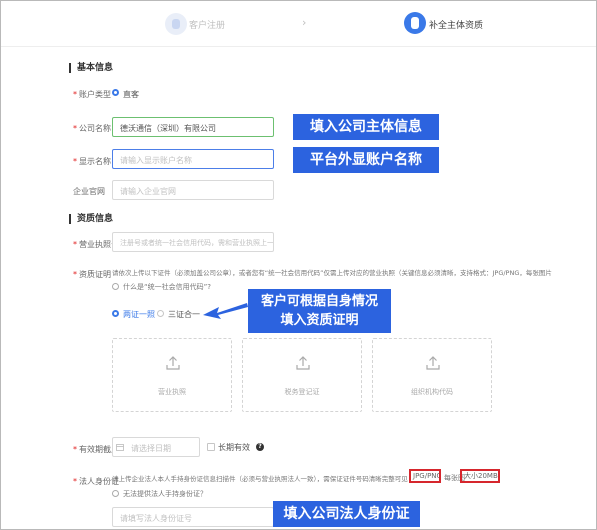 The height and width of the screenshot is (530, 597). Describe the element at coordinates (167, 287) in the screenshot. I see `credit-code-help-link: 什么是“统一社会信用代码”?` at that location.